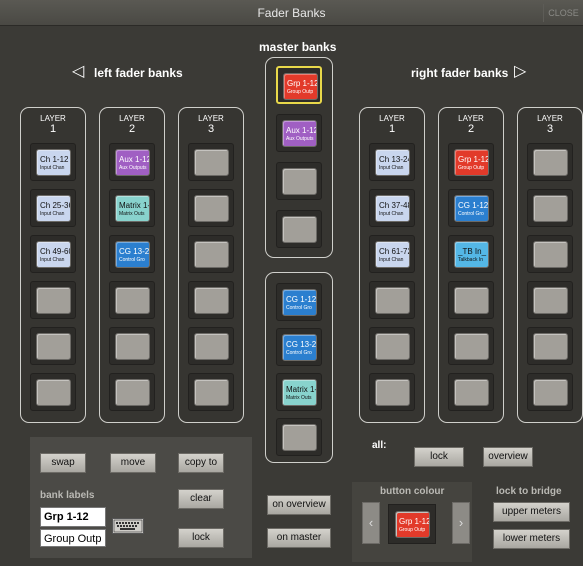 This screenshot has height=566, width=583. I want to click on left-layer-2-bank-button-3: CG 13-24Control Gro, so click(132, 254).